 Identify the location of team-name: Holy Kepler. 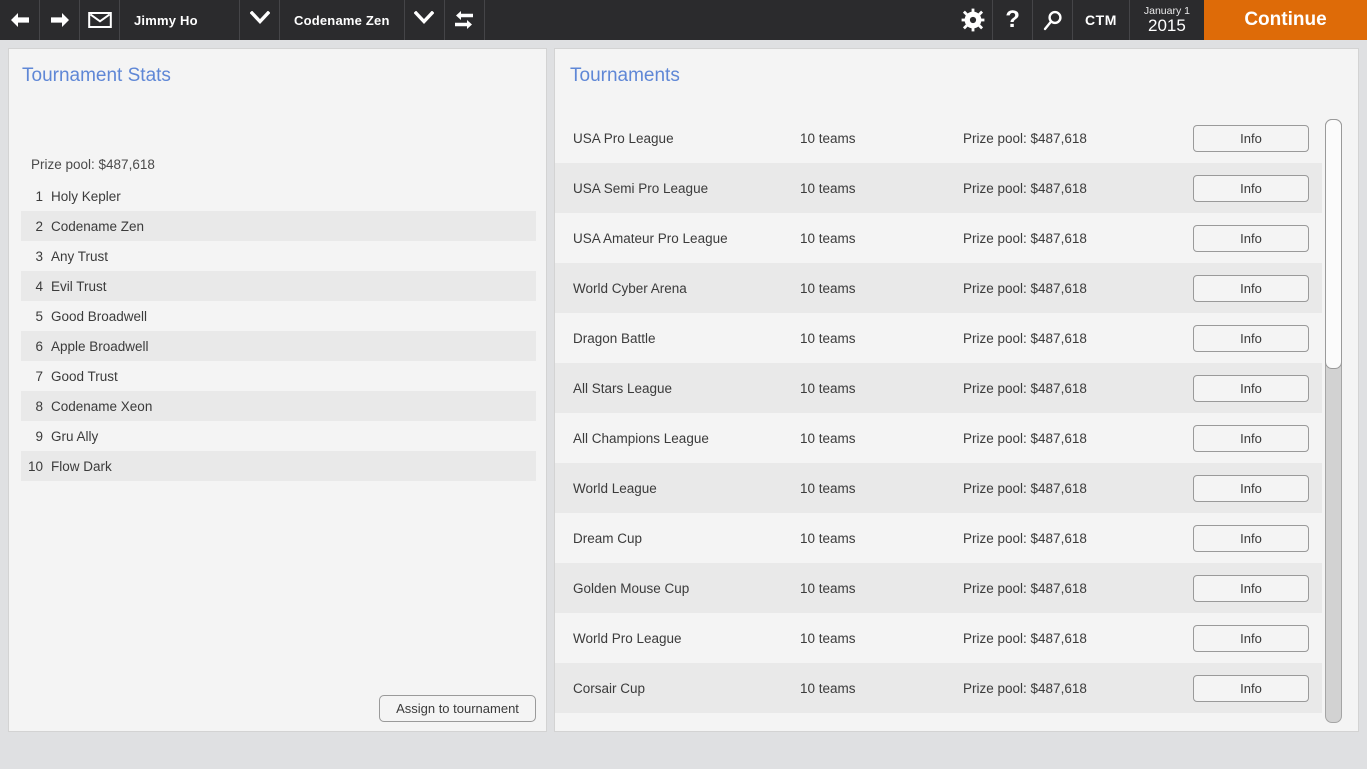
(86, 196).